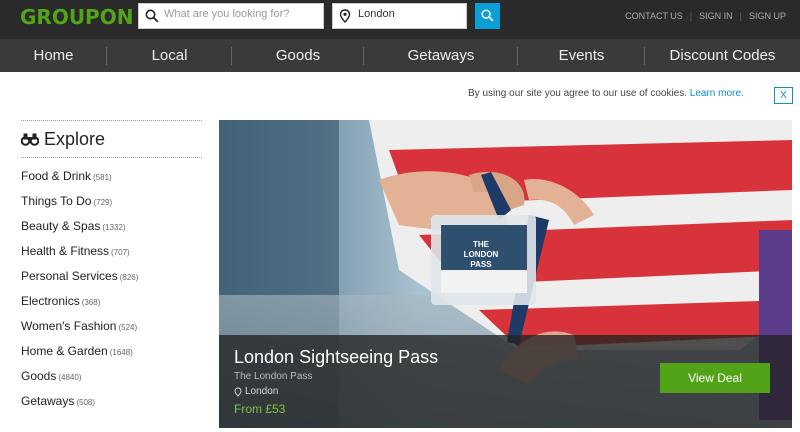  What do you see at coordinates (581, 55) in the screenshot?
I see `nav-events: Events` at bounding box center [581, 55].